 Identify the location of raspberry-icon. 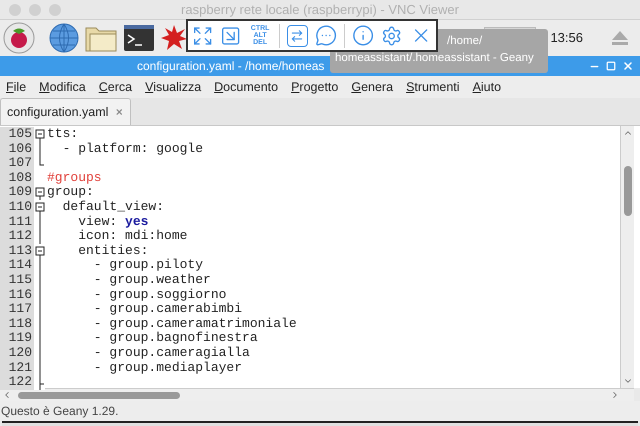
(19, 38).